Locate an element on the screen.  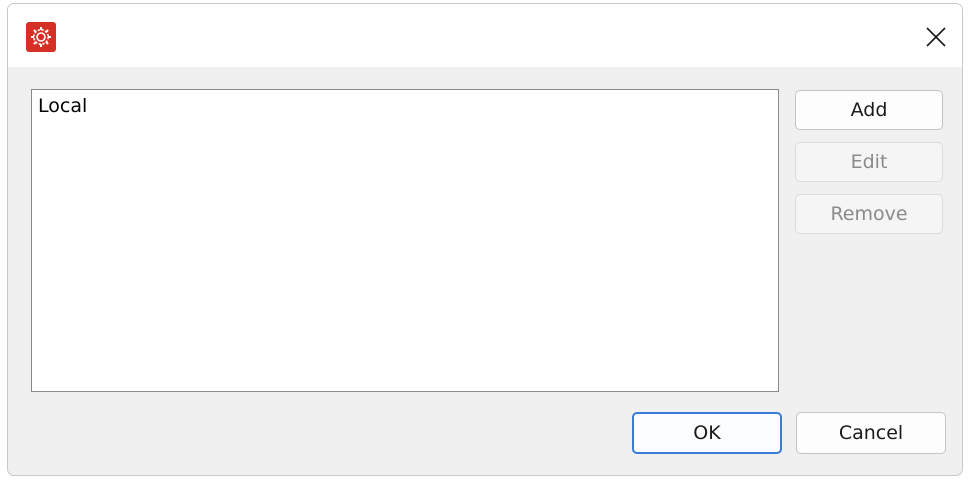
ok-button: OK is located at coordinates (707, 433).